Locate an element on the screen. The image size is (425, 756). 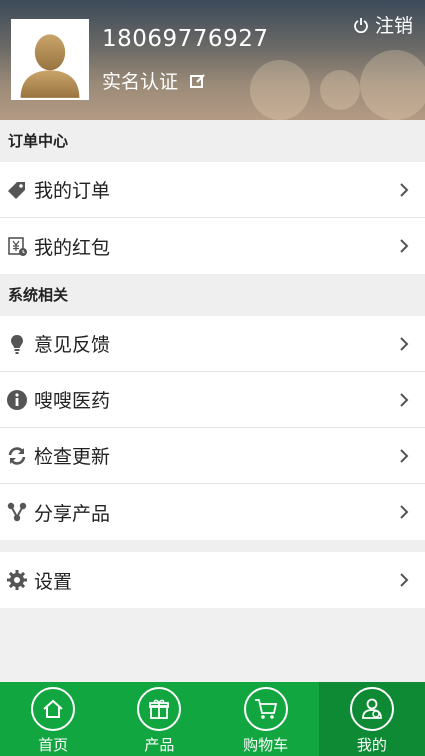
menu-item-feedback: 意见反馈 is located at coordinates (212, 344).